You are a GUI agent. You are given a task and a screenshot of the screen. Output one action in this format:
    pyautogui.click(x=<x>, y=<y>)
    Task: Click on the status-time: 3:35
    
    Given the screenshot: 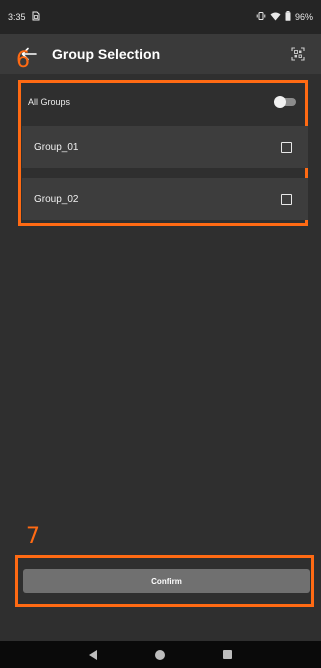 What is the action you would take?
    pyautogui.click(x=17, y=17)
    